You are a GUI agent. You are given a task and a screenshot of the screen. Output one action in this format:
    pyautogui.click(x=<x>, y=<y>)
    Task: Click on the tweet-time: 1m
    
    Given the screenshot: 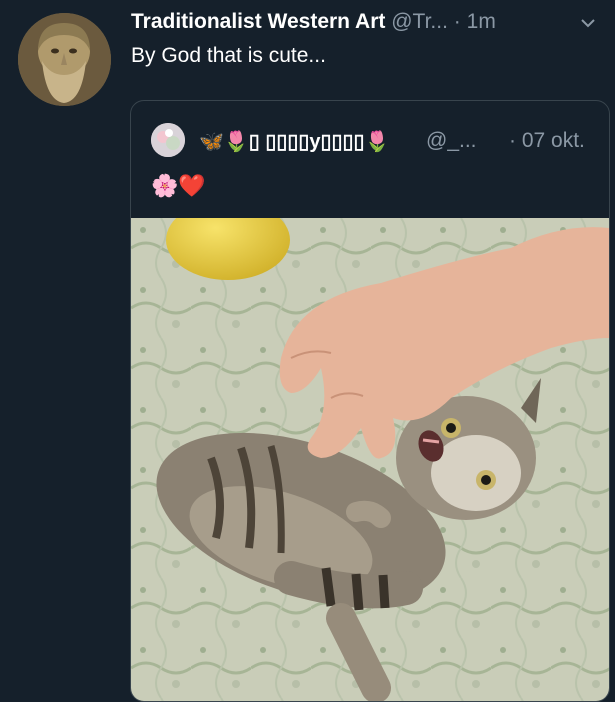 What is the action you would take?
    pyautogui.click(x=481, y=21)
    